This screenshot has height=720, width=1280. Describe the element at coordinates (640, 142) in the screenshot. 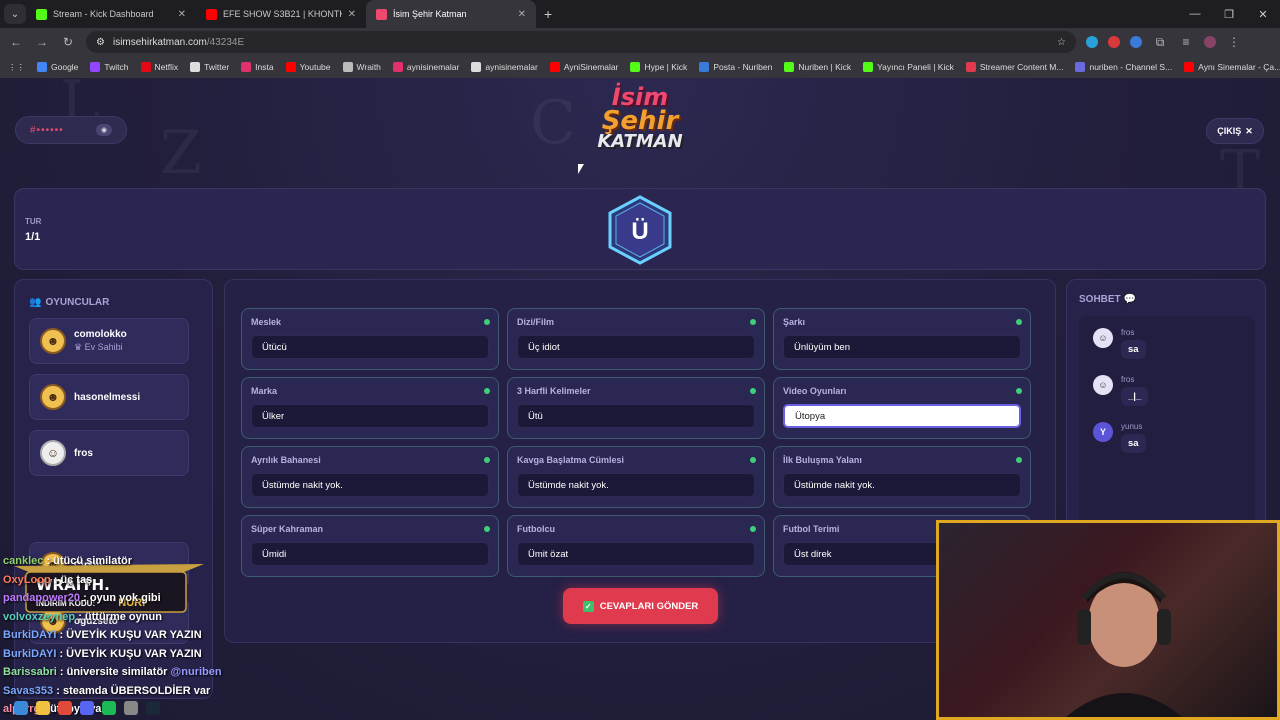

I see `logo-line: KATMAN` at that location.